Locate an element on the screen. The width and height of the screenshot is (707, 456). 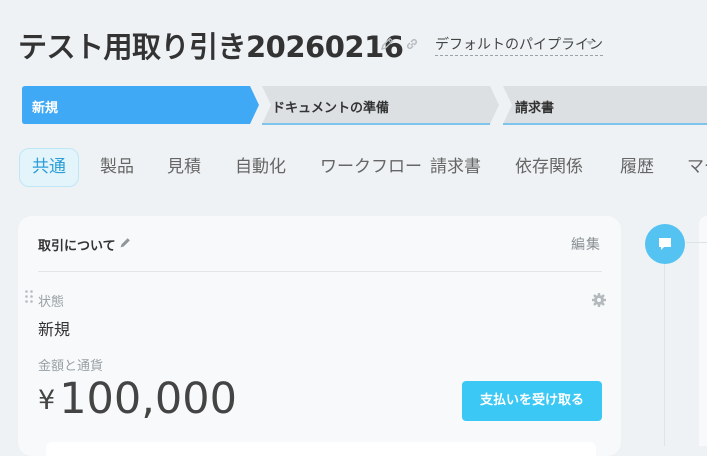
tab-workflow: ワークフロー is located at coordinates (371, 167).